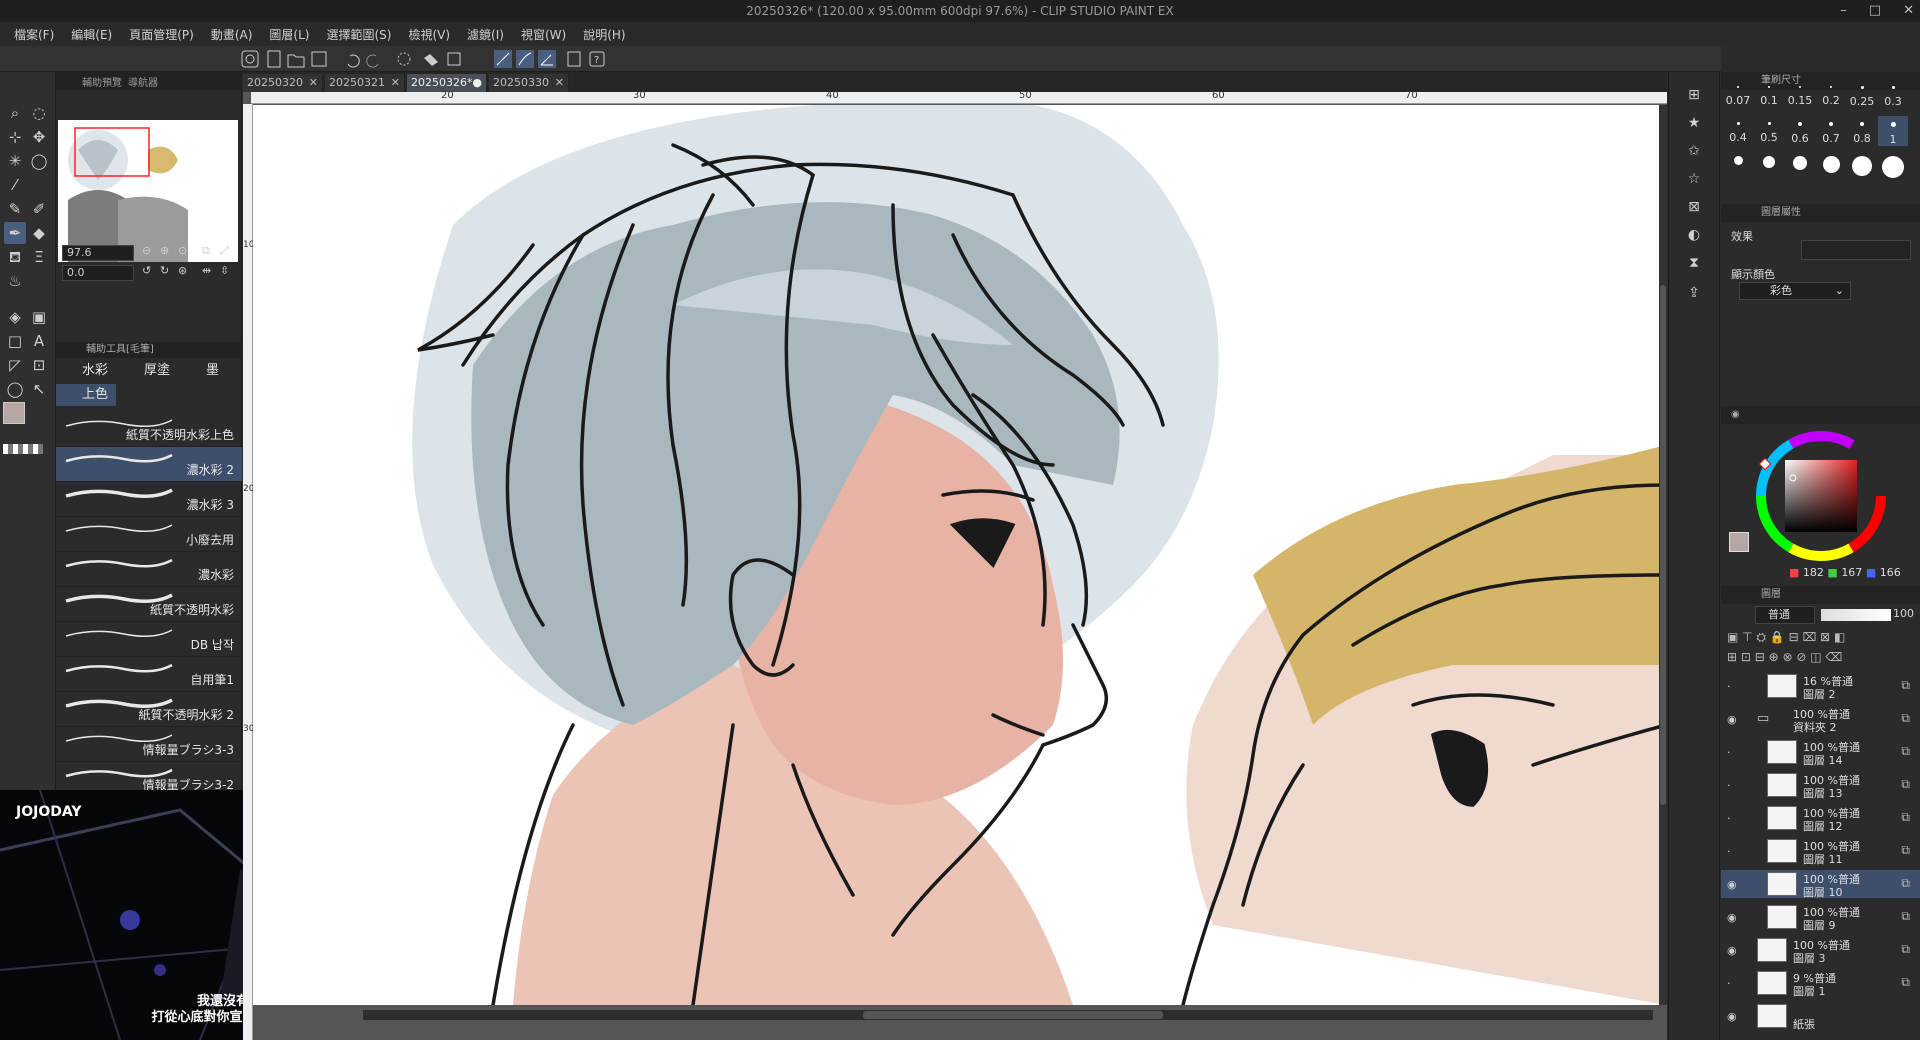  Describe the element at coordinates (1694, 123) in the screenshot. I see `favorites-icon: ★` at that location.